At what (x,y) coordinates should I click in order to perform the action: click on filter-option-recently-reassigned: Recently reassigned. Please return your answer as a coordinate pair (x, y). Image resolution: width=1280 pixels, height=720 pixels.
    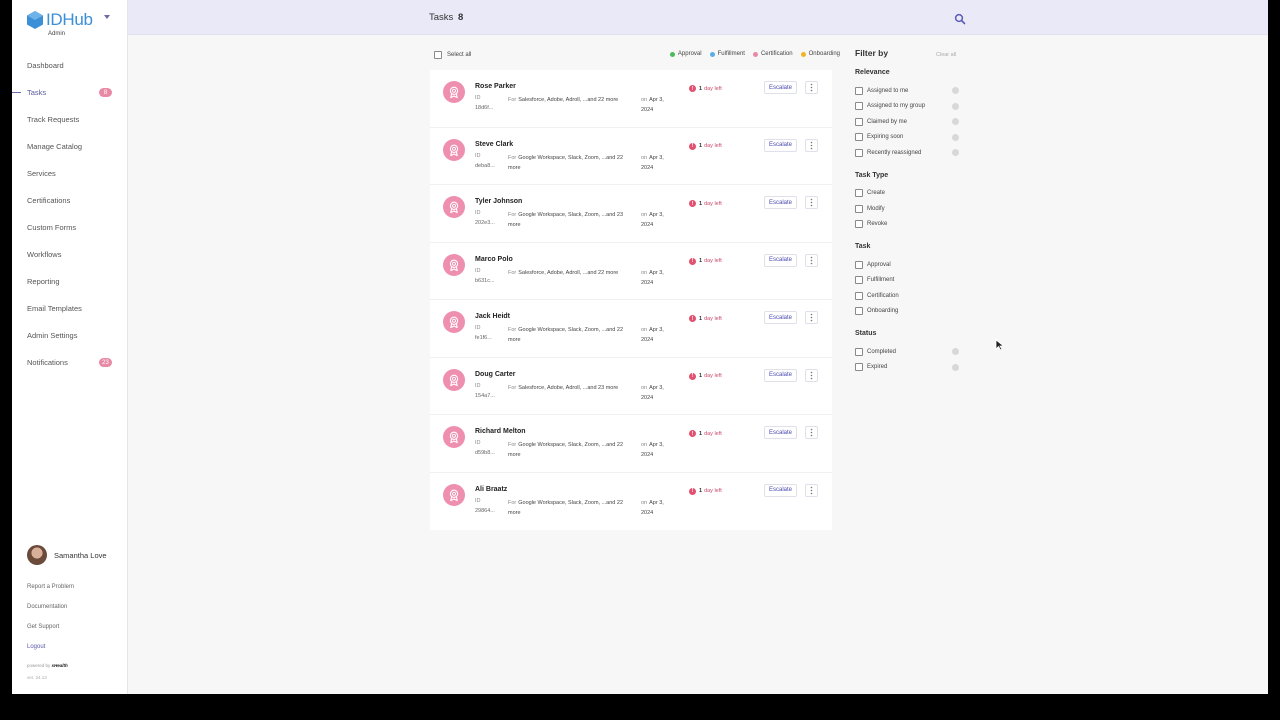
    Looking at the image, I should click on (910, 153).